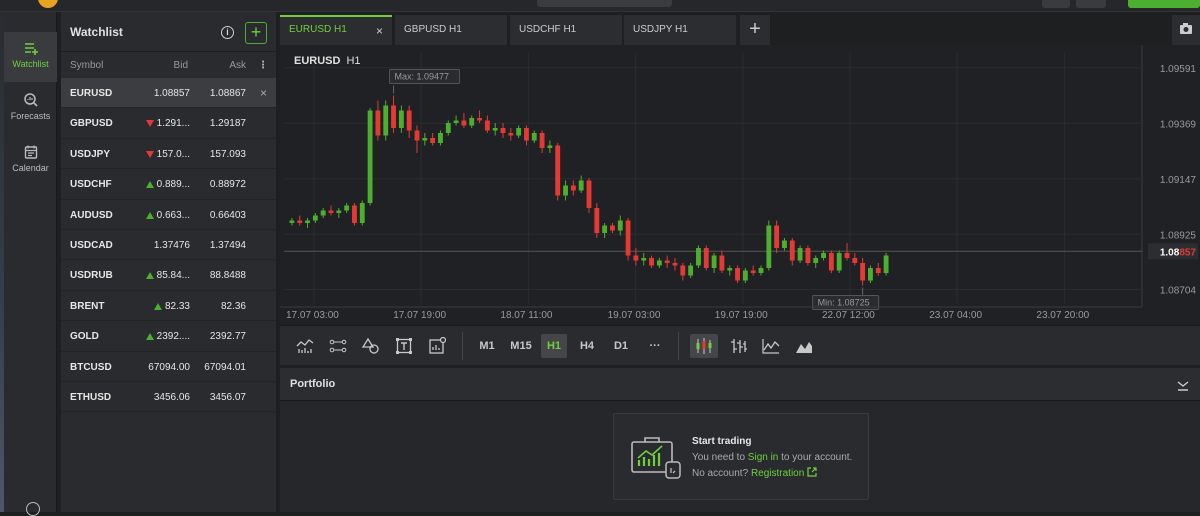 Image resolution: width=1200 pixels, height=516 pixels. I want to click on timeframe-h4: H4, so click(587, 346).